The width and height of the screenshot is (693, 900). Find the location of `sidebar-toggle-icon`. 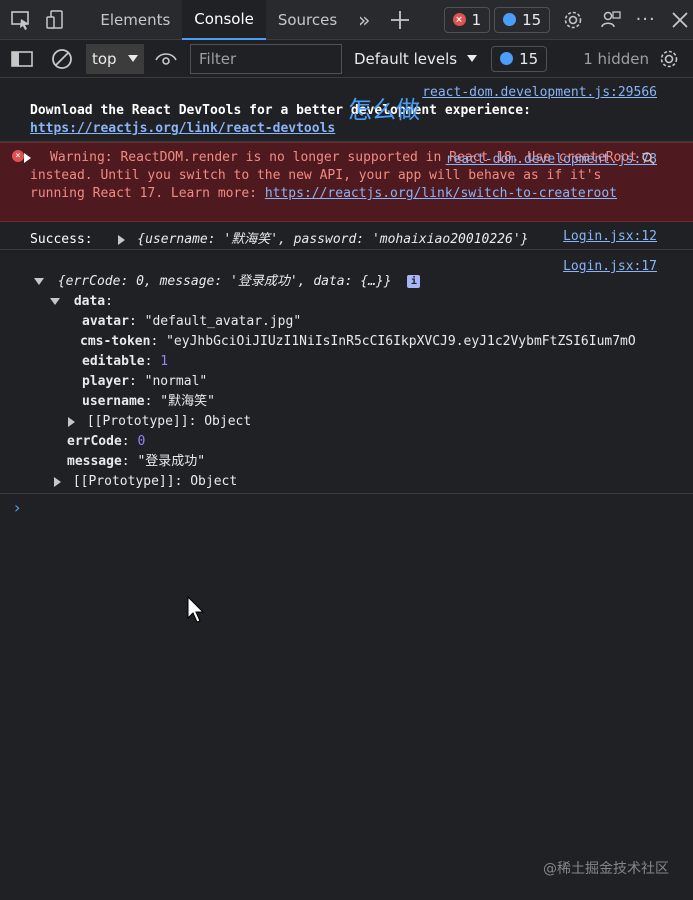

sidebar-toggle-icon is located at coordinates (22, 59).